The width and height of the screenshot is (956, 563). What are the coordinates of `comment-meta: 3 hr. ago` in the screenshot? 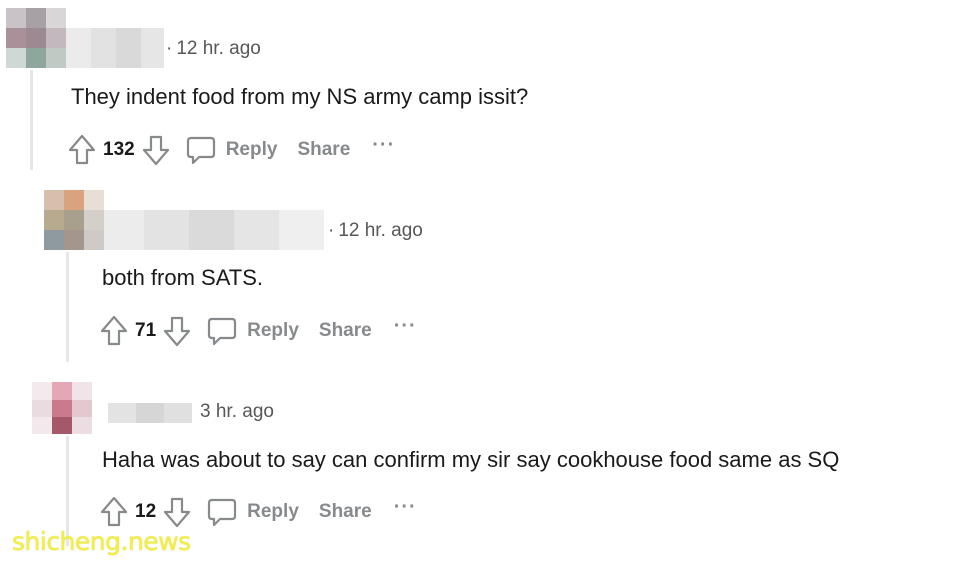 It's located at (237, 412).